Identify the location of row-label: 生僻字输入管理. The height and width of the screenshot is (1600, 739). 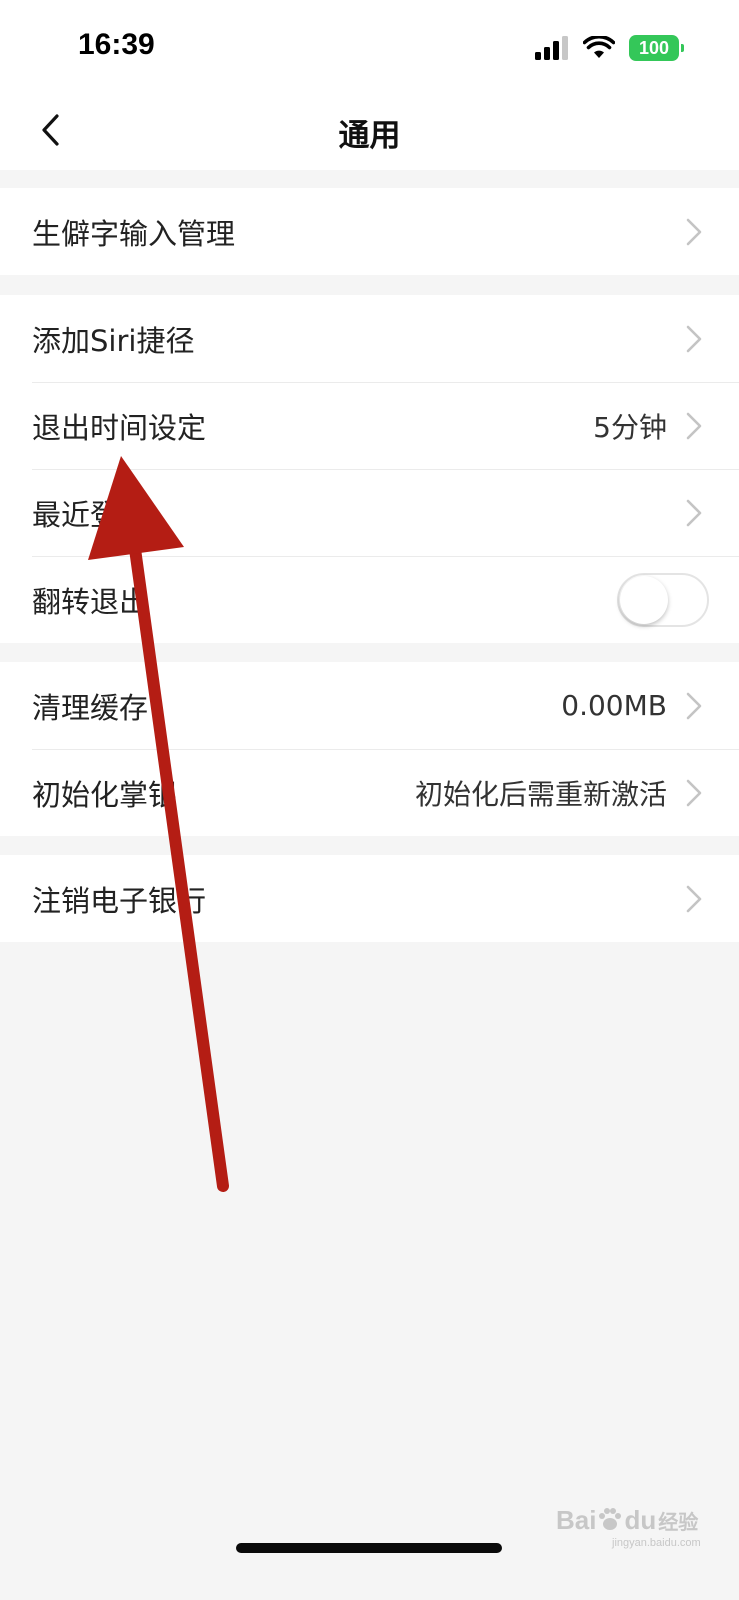
(134, 233).